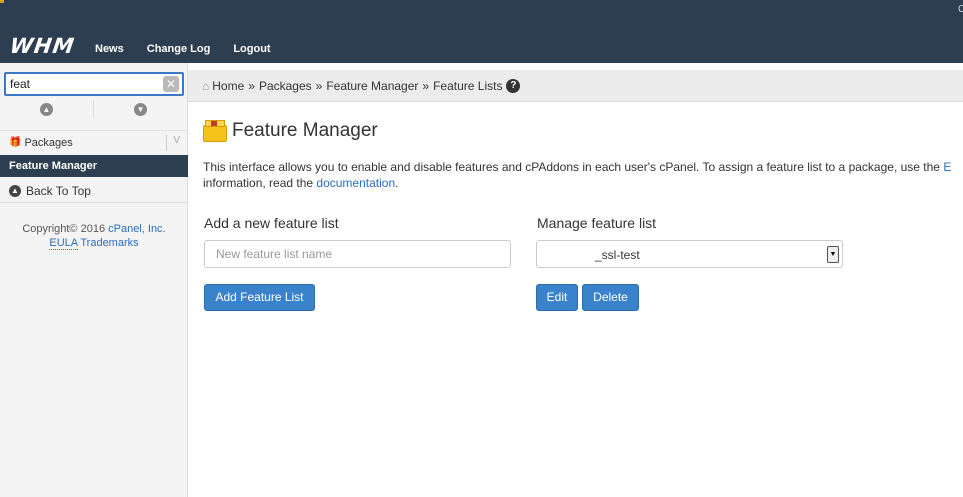 The width and height of the screenshot is (963, 497). I want to click on feature-manager-icon, so click(215, 131).